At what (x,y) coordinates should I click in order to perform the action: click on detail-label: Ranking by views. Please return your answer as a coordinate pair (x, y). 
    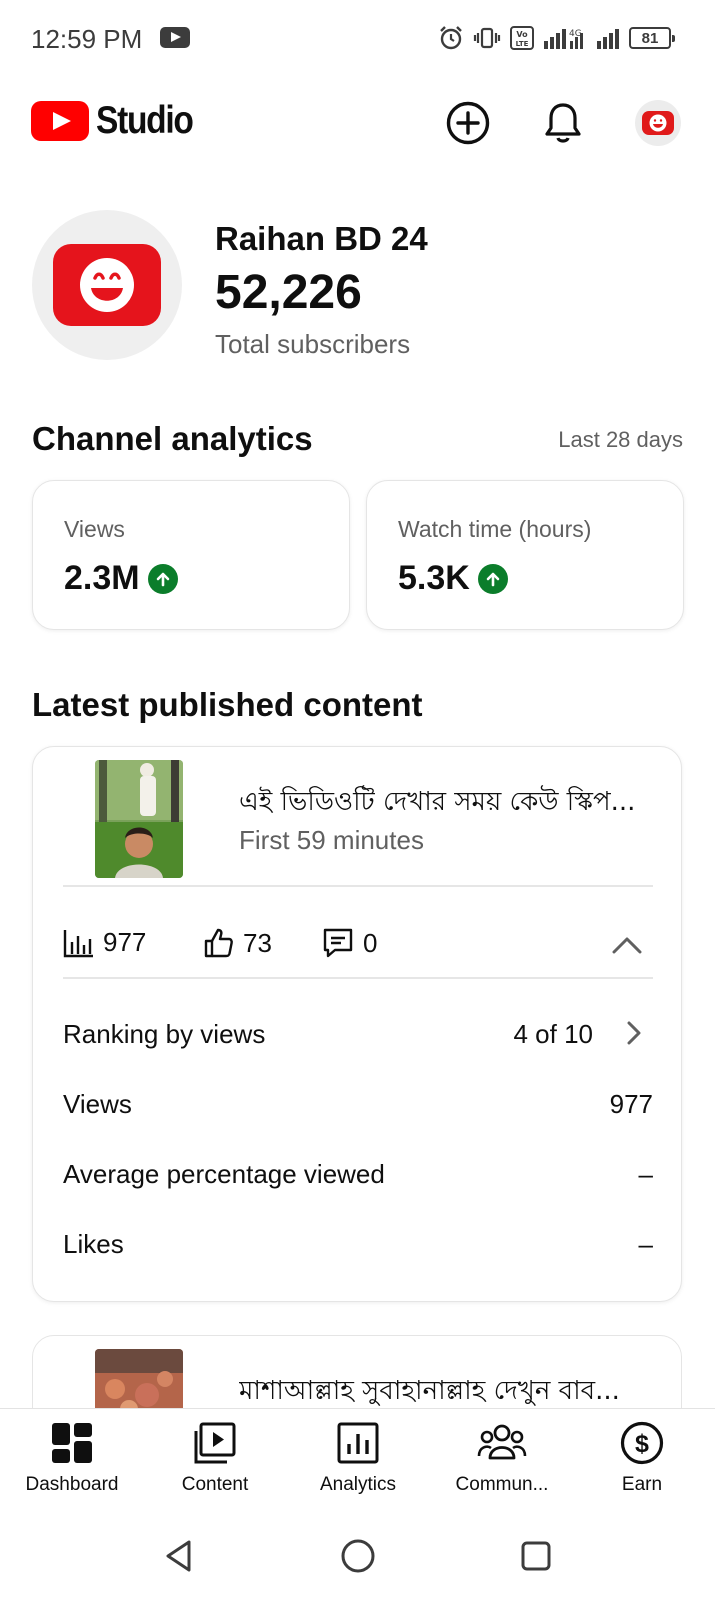
    Looking at the image, I should click on (164, 1034).